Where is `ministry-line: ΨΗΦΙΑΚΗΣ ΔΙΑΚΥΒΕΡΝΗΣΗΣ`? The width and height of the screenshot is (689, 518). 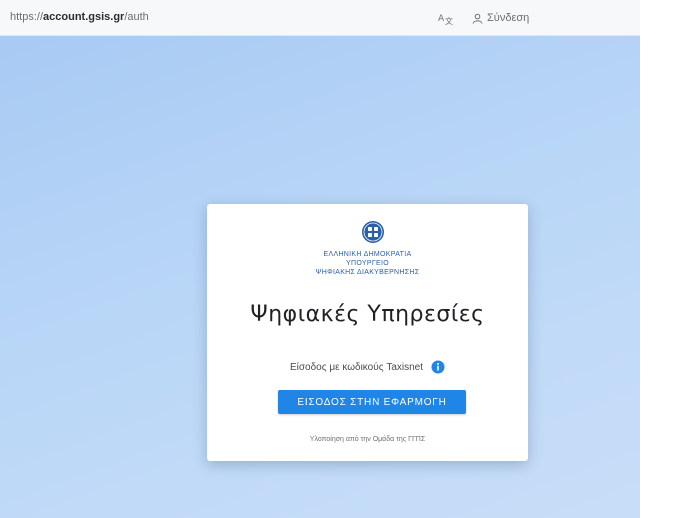 ministry-line: ΨΗΦΙΑΚΗΣ ΔΙΑΚΥΒΕΡΝΗΣΗΣ is located at coordinates (367, 272).